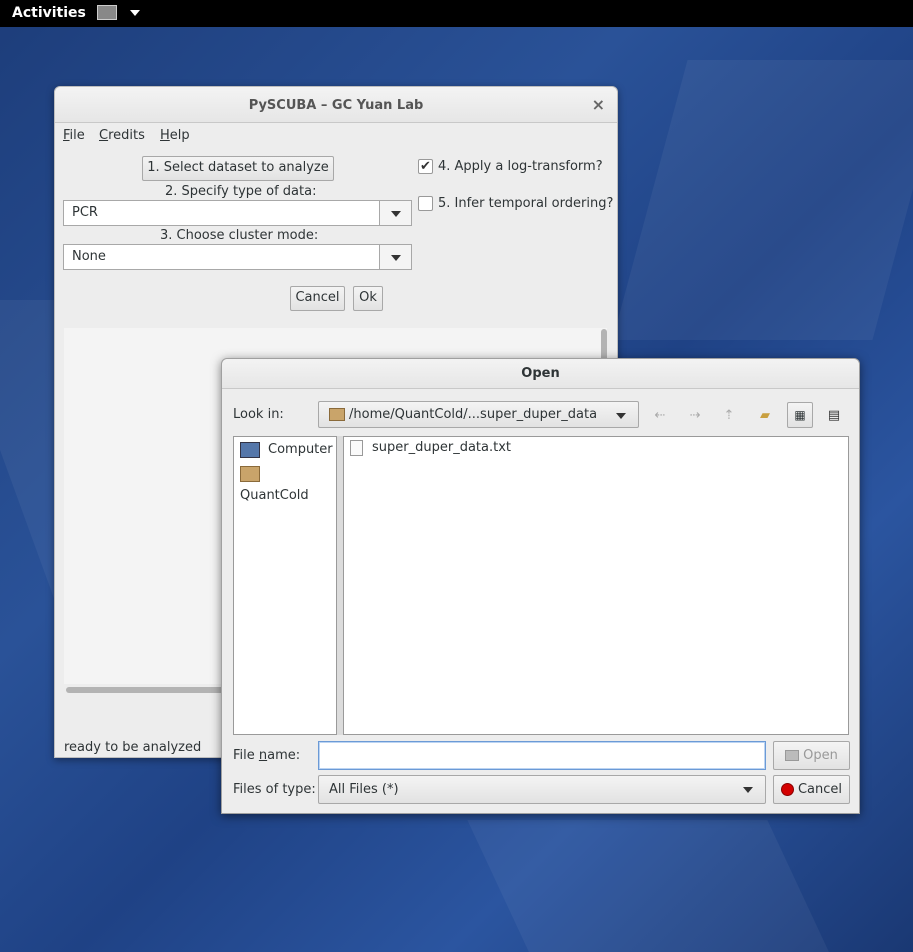 The width and height of the screenshot is (913, 952). I want to click on cancel-icon, so click(787, 789).